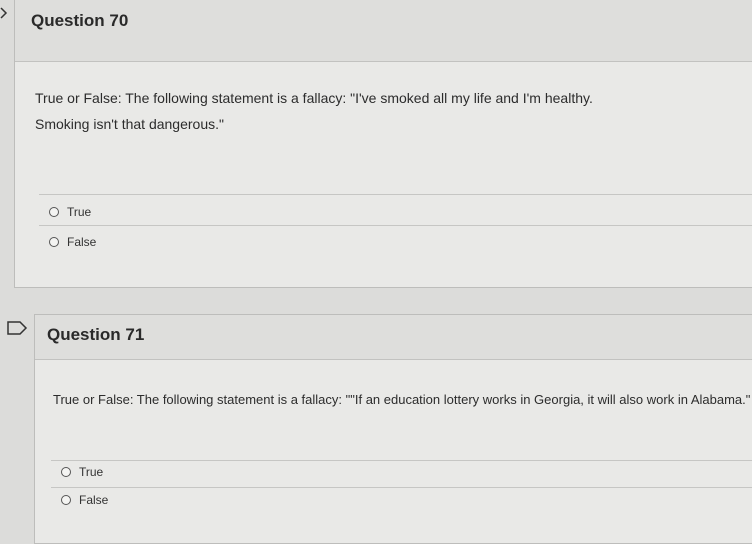 The height and width of the screenshot is (544, 752). I want to click on bookmark-flag-icon, so click(17, 328).